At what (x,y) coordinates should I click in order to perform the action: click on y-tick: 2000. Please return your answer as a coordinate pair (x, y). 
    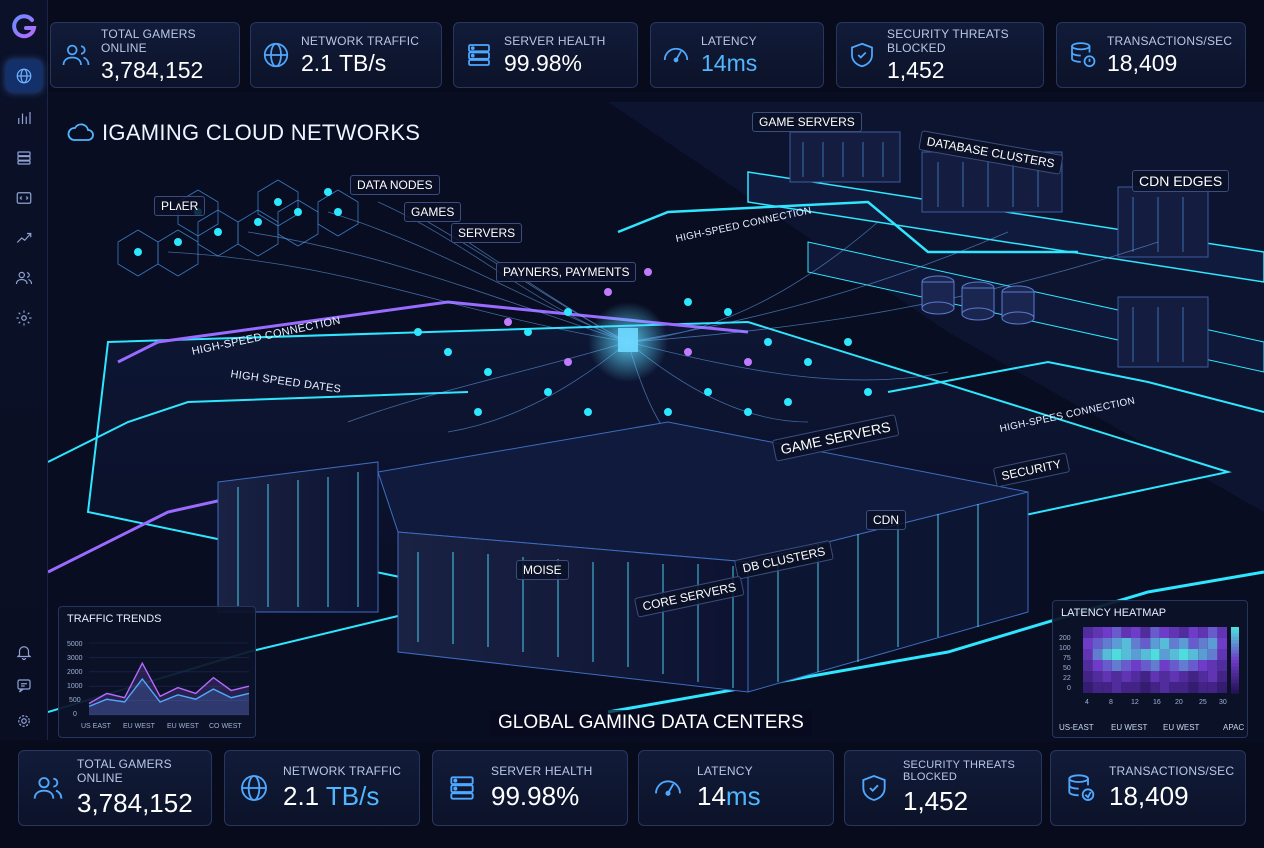
    Looking at the image, I should click on (75, 672).